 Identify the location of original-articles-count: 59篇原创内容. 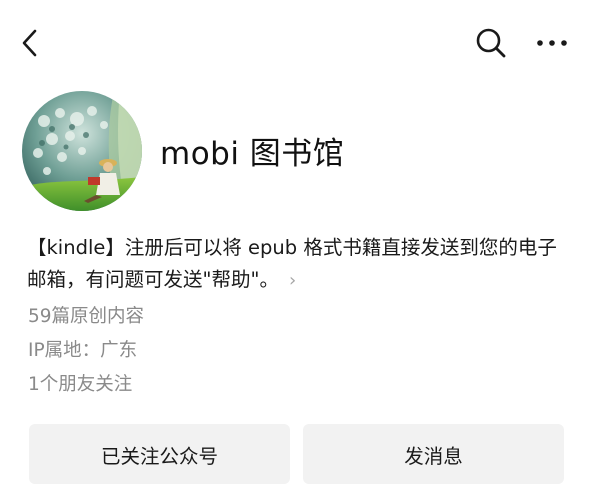
(86, 315).